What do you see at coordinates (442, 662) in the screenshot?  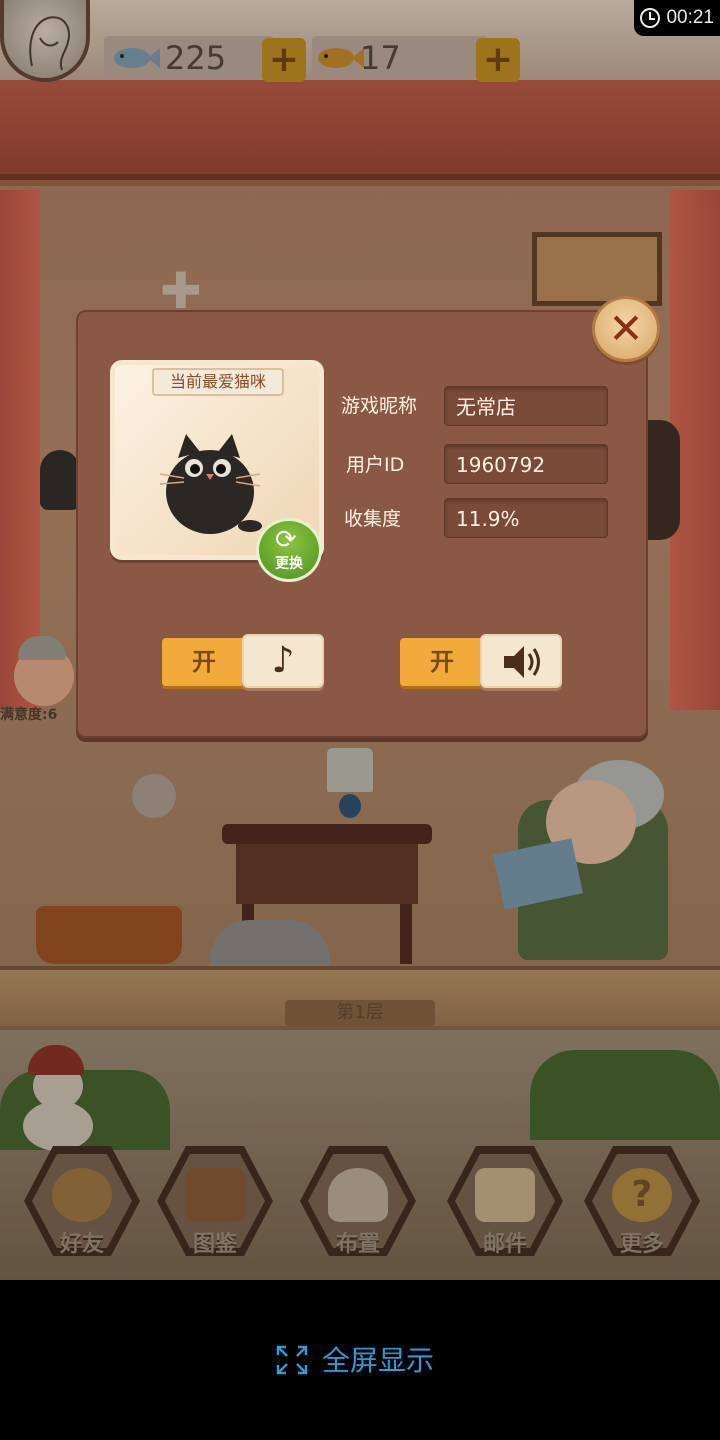 I see `sound-state-label: 开` at bounding box center [442, 662].